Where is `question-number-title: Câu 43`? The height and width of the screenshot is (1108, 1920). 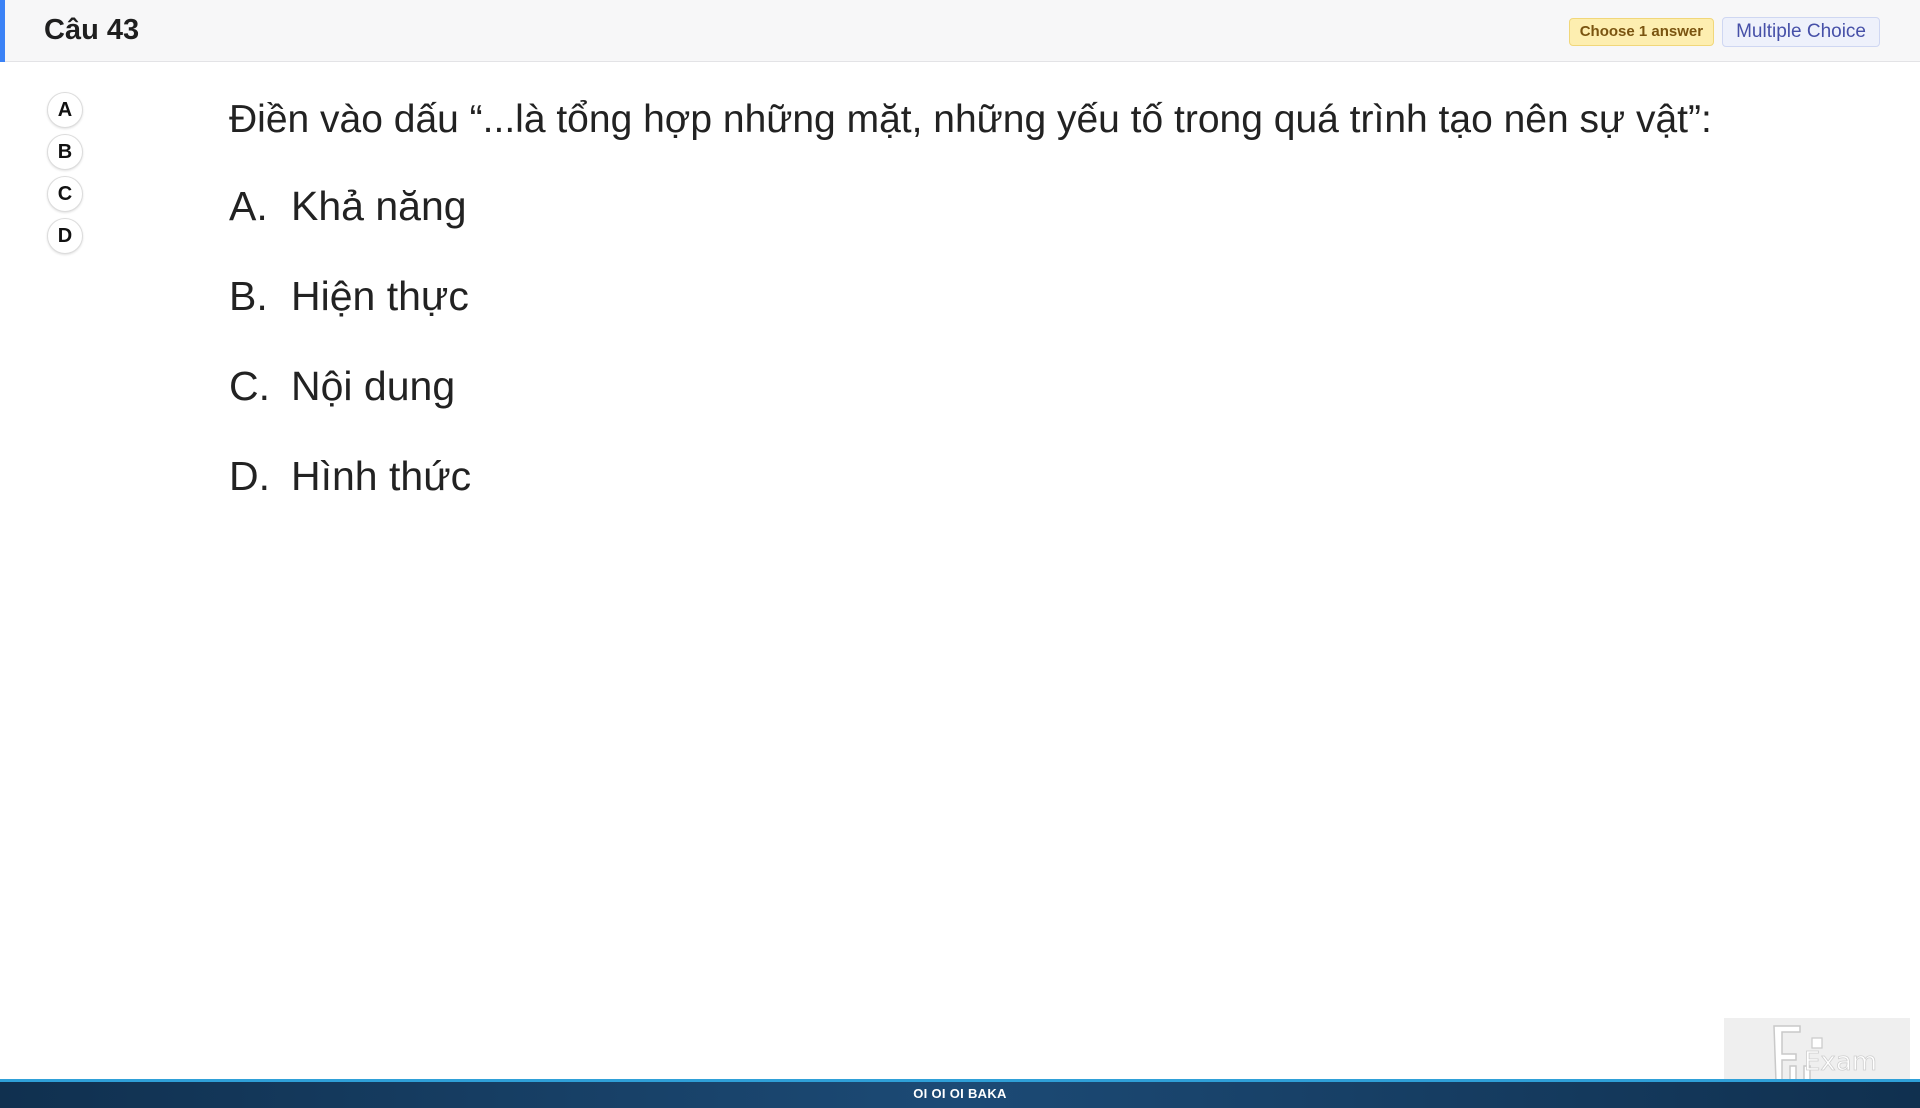 question-number-title: Câu 43 is located at coordinates (92, 30).